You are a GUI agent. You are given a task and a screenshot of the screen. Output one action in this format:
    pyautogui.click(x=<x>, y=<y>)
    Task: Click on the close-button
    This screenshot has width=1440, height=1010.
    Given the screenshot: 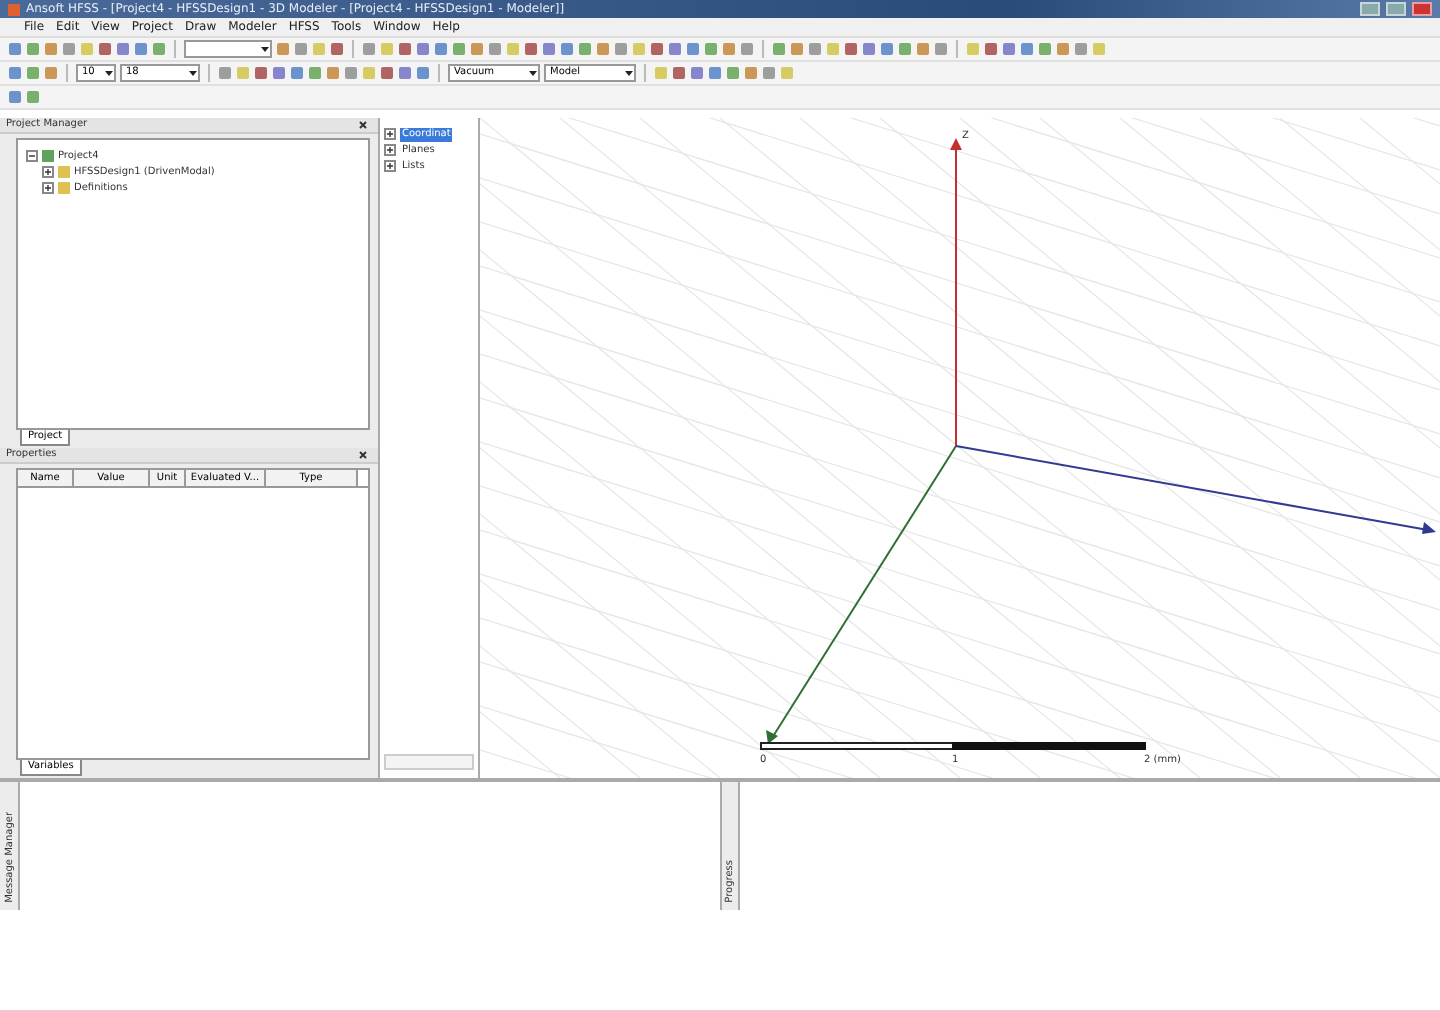 What is the action you would take?
    pyautogui.click(x=1422, y=9)
    